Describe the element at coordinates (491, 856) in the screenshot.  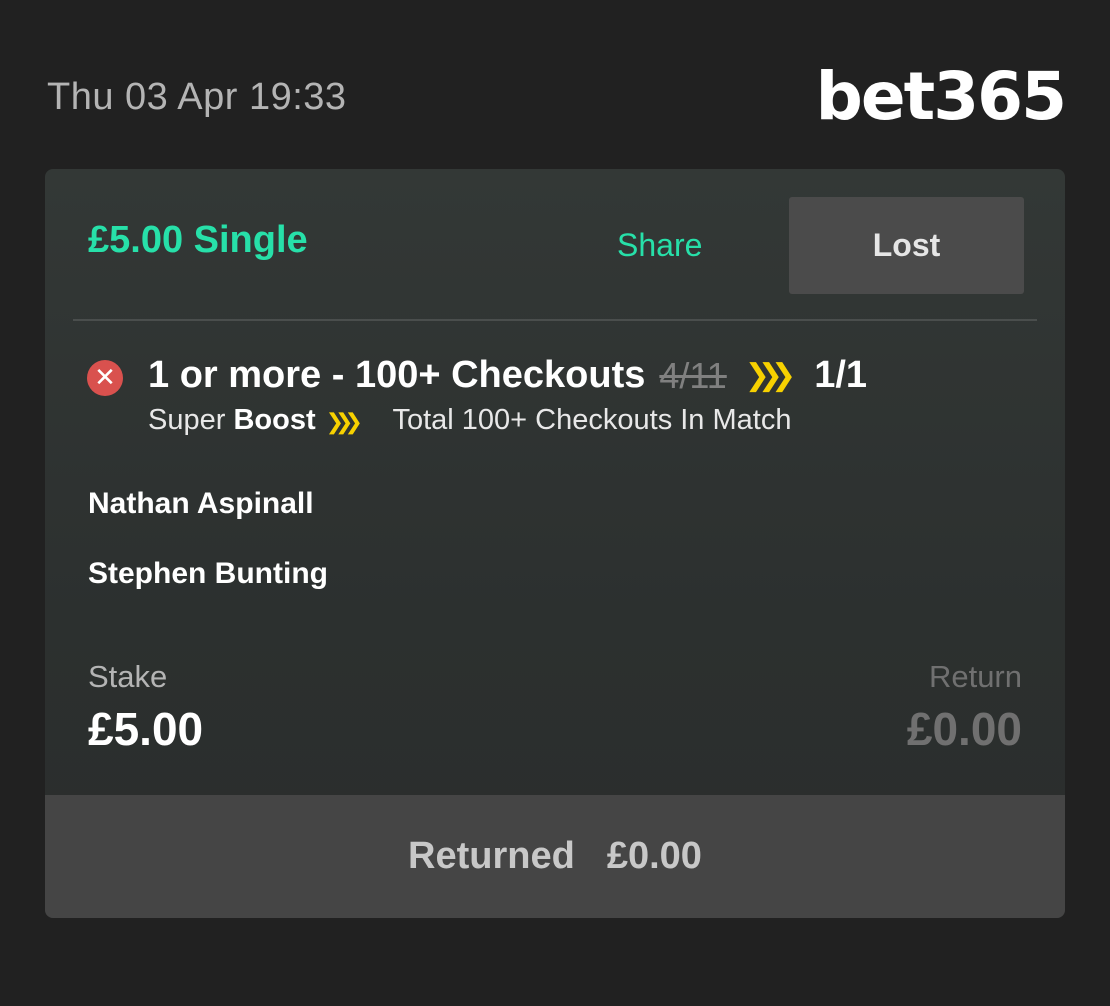
I see `returned-label: Returned` at that location.